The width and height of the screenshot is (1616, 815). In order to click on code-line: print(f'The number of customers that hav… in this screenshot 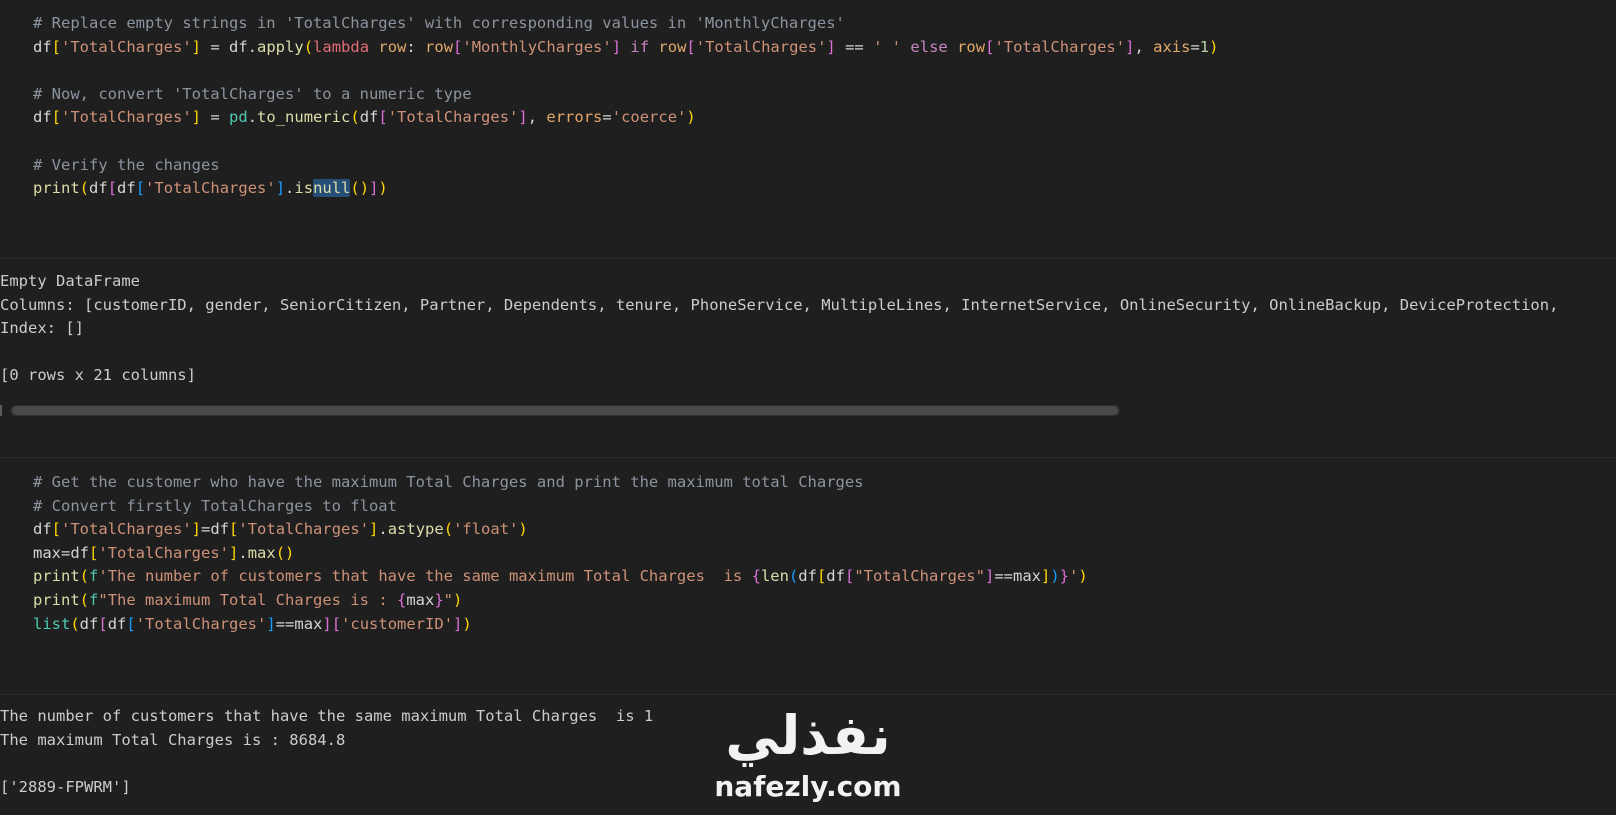, I will do `click(824, 577)`.